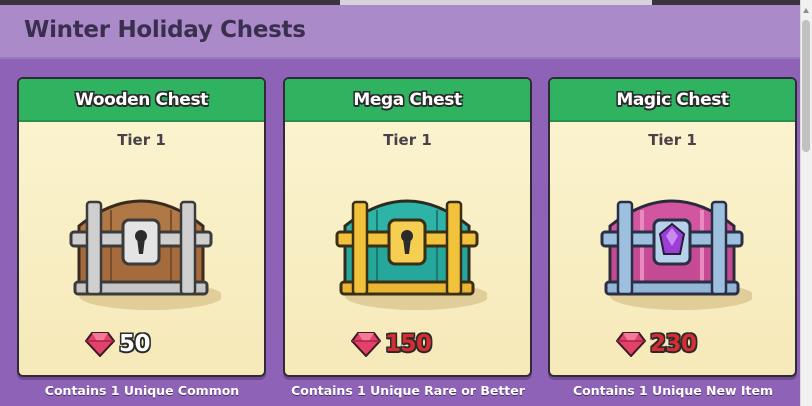 This screenshot has height=406, width=812. What do you see at coordinates (676, 254) in the screenshot?
I see `magic-chest-icon` at bounding box center [676, 254].